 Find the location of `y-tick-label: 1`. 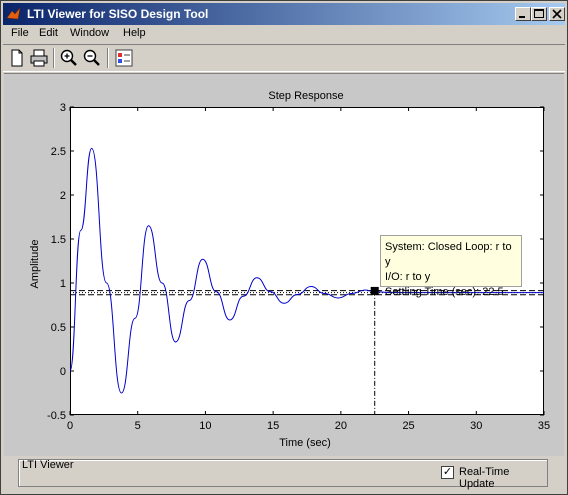

y-tick-label: 1 is located at coordinates (63, 284).